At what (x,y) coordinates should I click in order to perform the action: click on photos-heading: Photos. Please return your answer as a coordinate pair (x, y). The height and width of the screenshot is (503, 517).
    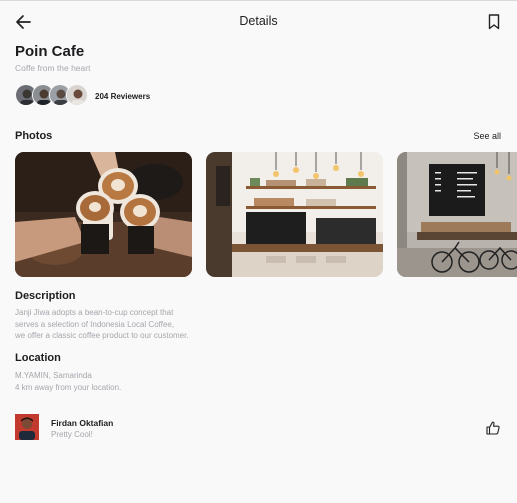
    Looking at the image, I should click on (34, 136).